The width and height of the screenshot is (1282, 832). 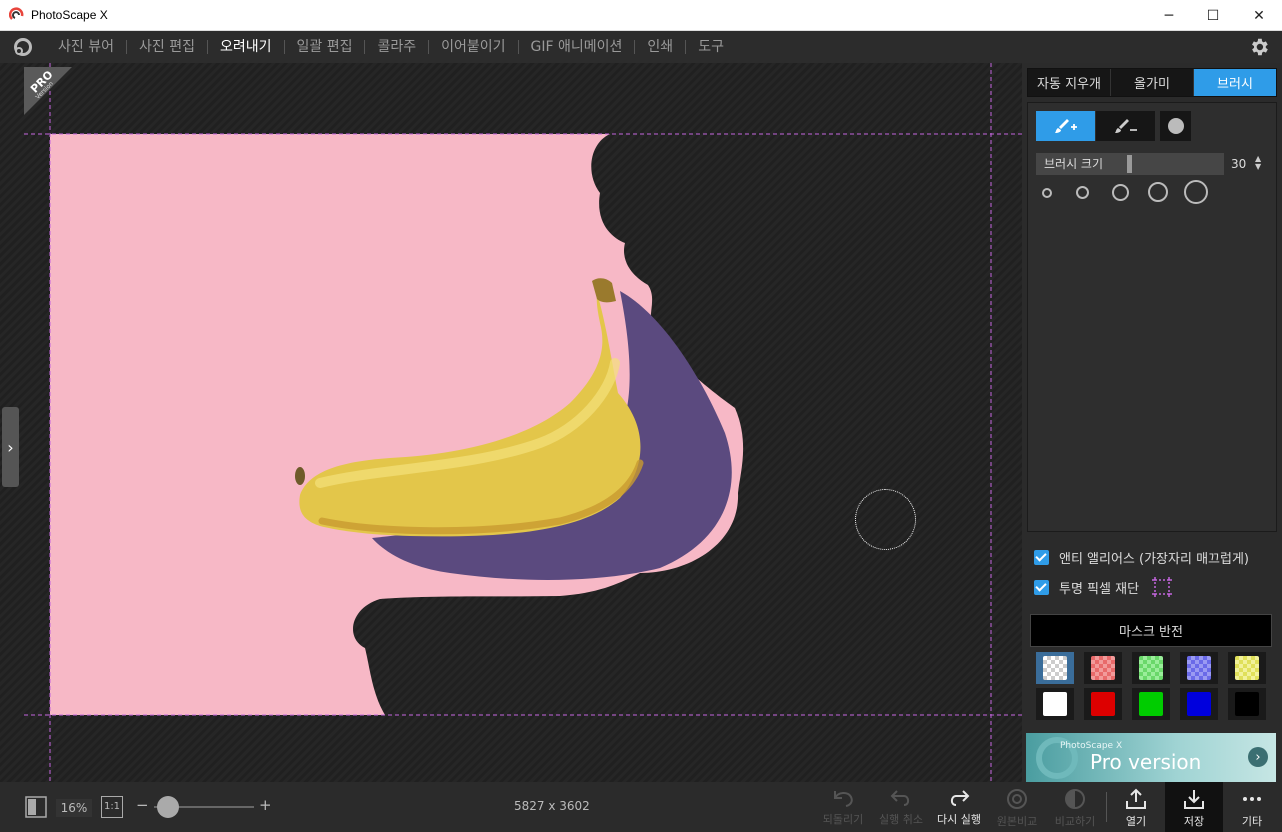 What do you see at coordinates (246, 47) in the screenshot?
I see `menu-cut-out: 오려내기` at bounding box center [246, 47].